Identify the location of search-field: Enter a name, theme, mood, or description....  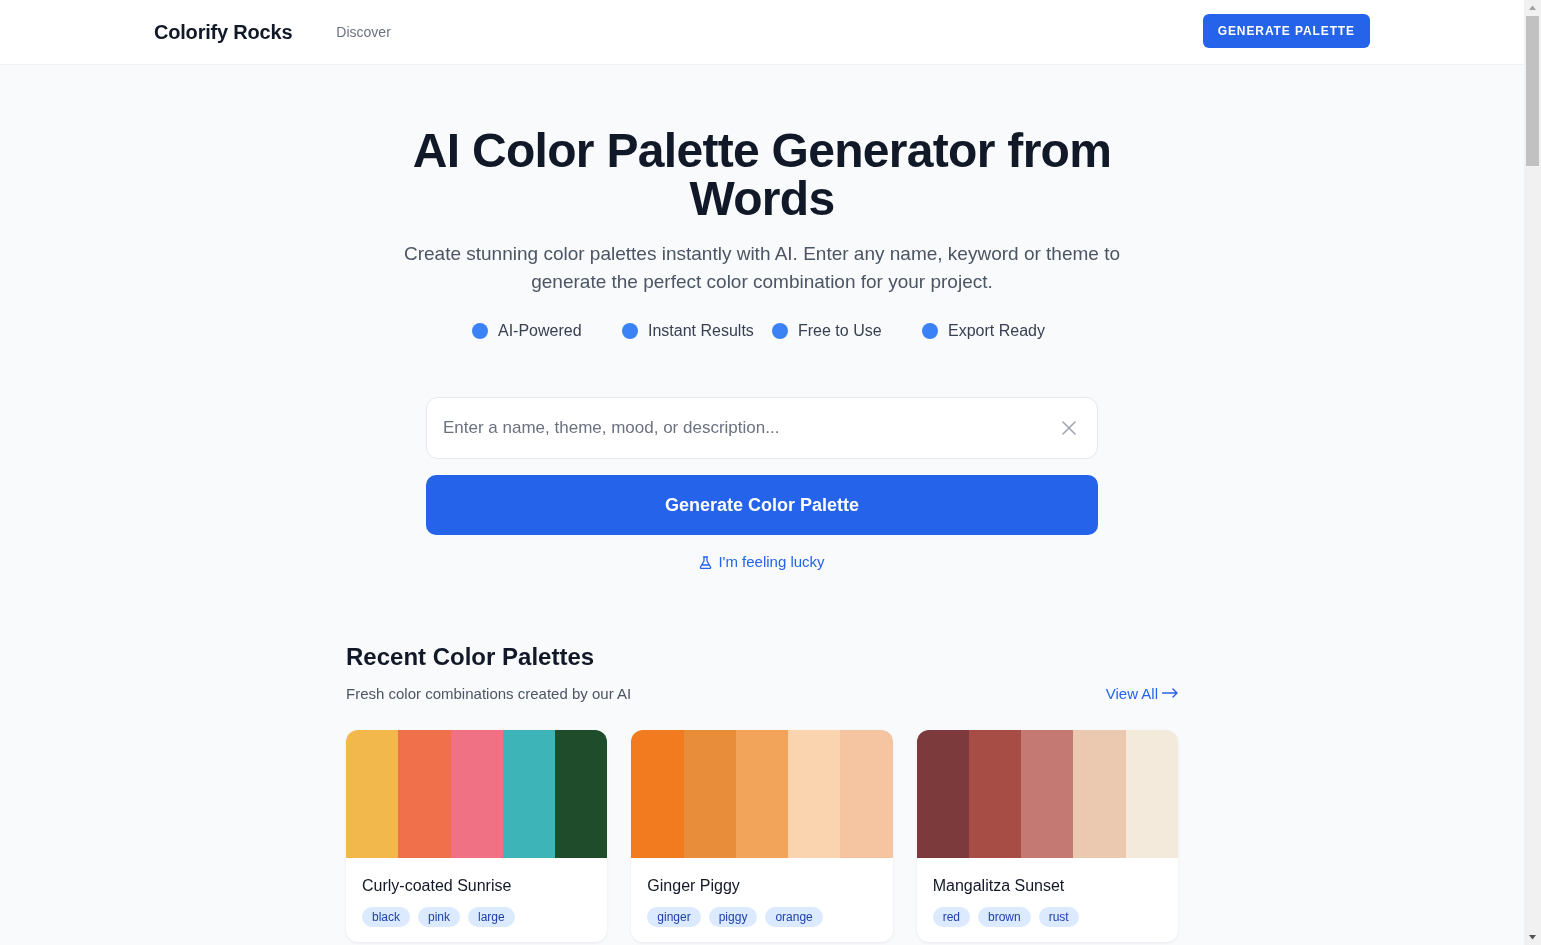
(762, 428).